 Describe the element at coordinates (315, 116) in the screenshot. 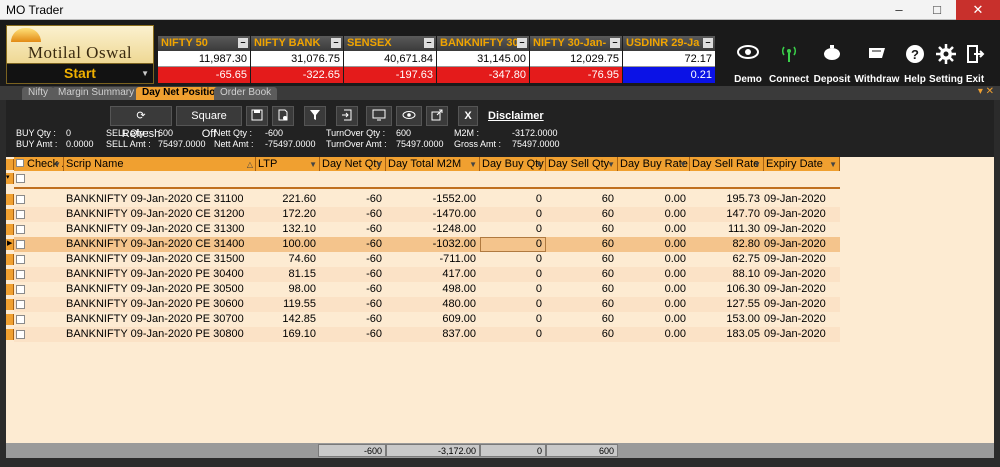

I see `filter-button` at that location.